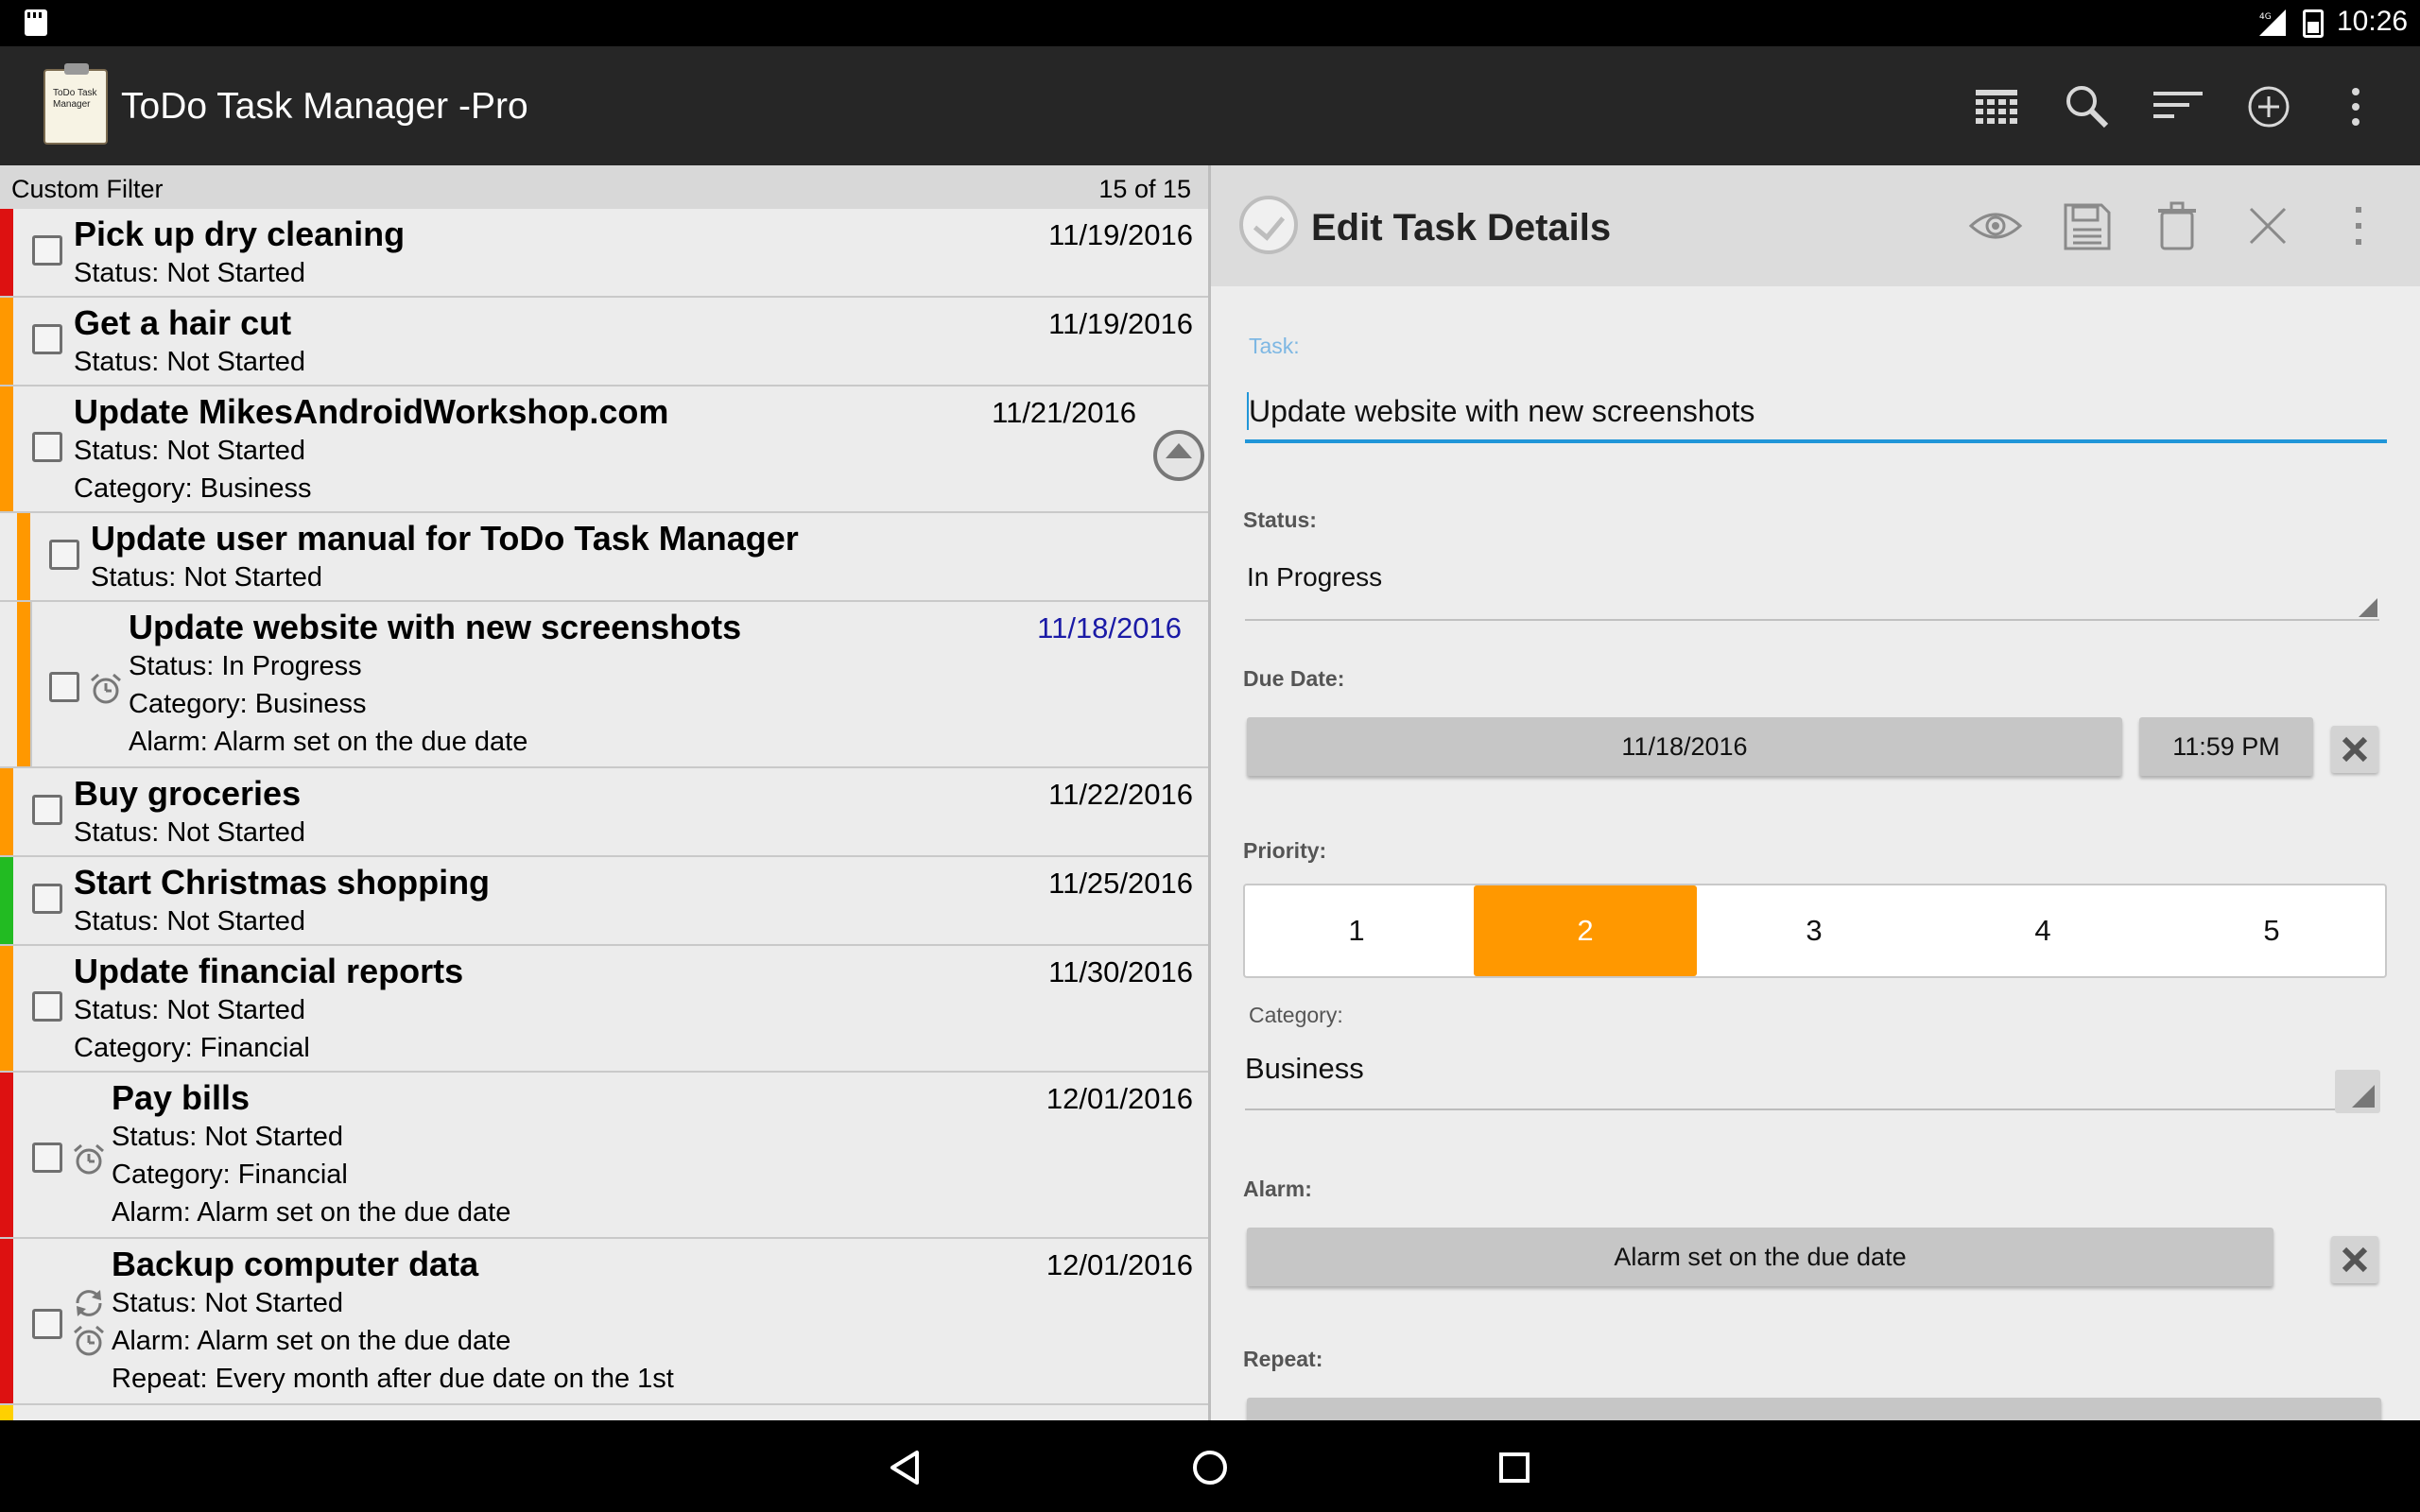 Image resolution: width=2420 pixels, height=1512 pixels. What do you see at coordinates (1294, 678) in the screenshot?
I see `due-date-label: Due Date:` at bounding box center [1294, 678].